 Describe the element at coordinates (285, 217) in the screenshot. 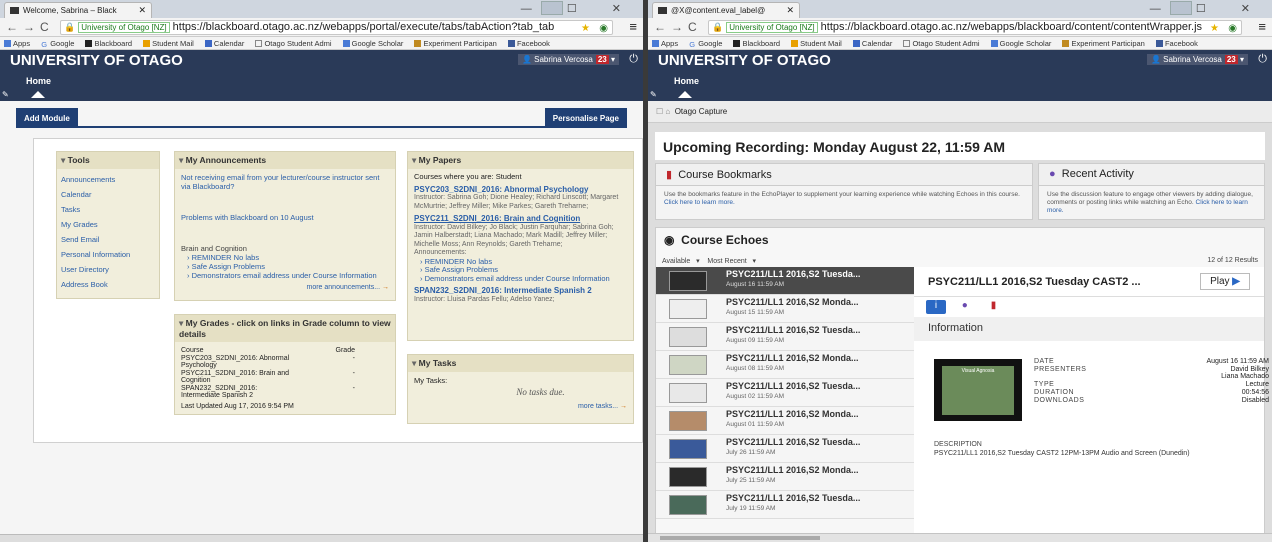

I see `announcement-link: Problems with Blackboard on 10 August` at that location.